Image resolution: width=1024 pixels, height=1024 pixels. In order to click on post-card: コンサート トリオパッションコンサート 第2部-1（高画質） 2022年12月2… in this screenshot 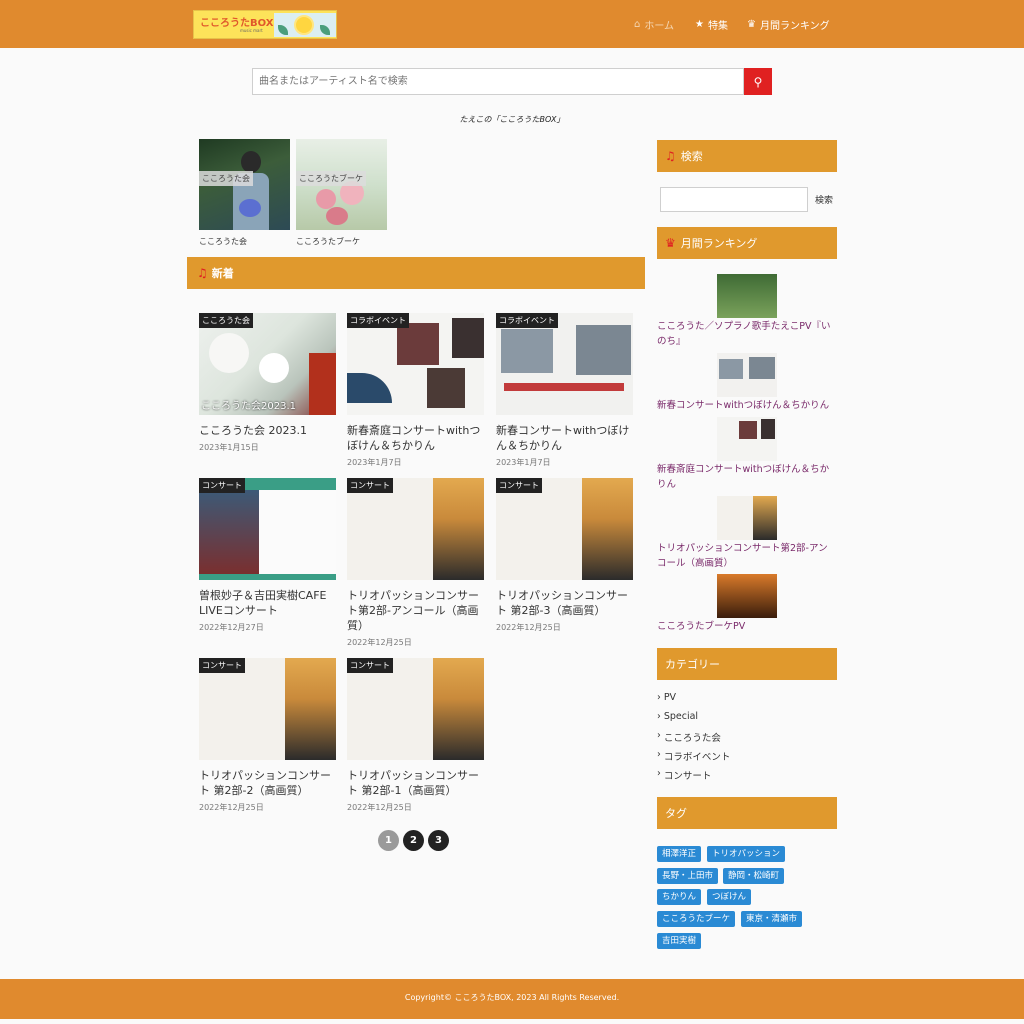, I will do `click(415, 735)`.